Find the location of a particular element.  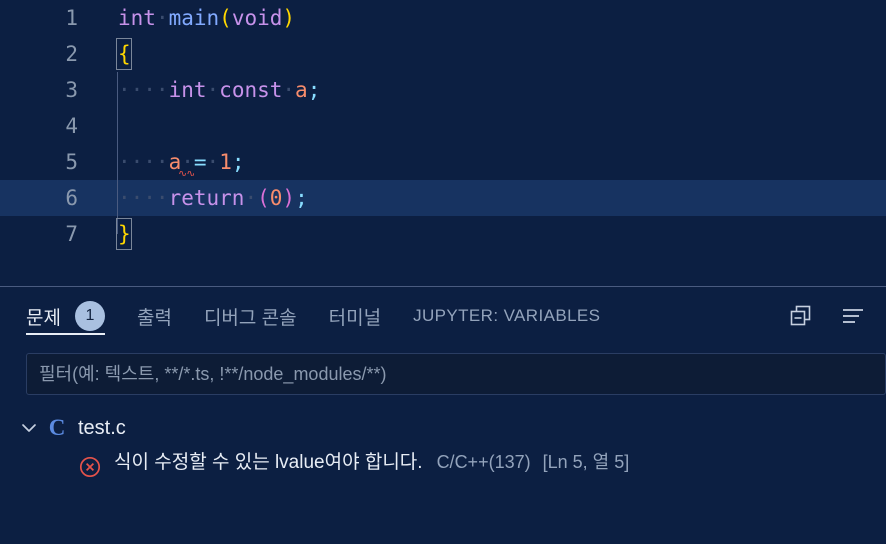

line-number: 3 is located at coordinates (71, 90).